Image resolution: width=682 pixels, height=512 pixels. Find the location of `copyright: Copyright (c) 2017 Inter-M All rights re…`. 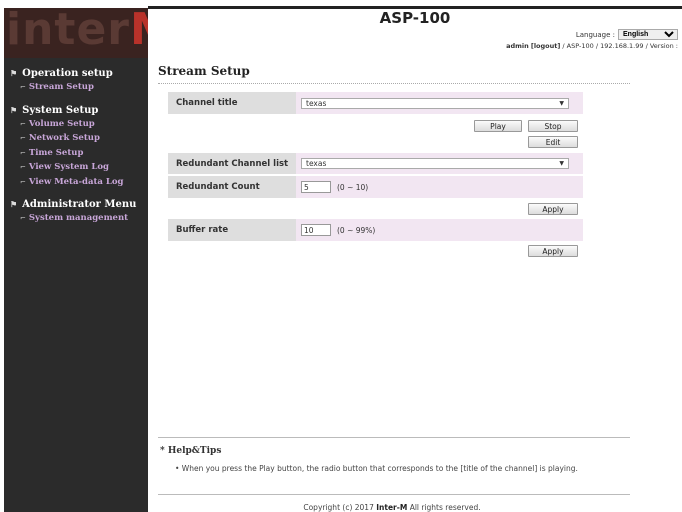

copyright: Copyright (c) 2017 Inter-M All rights re… is located at coordinates (392, 507).